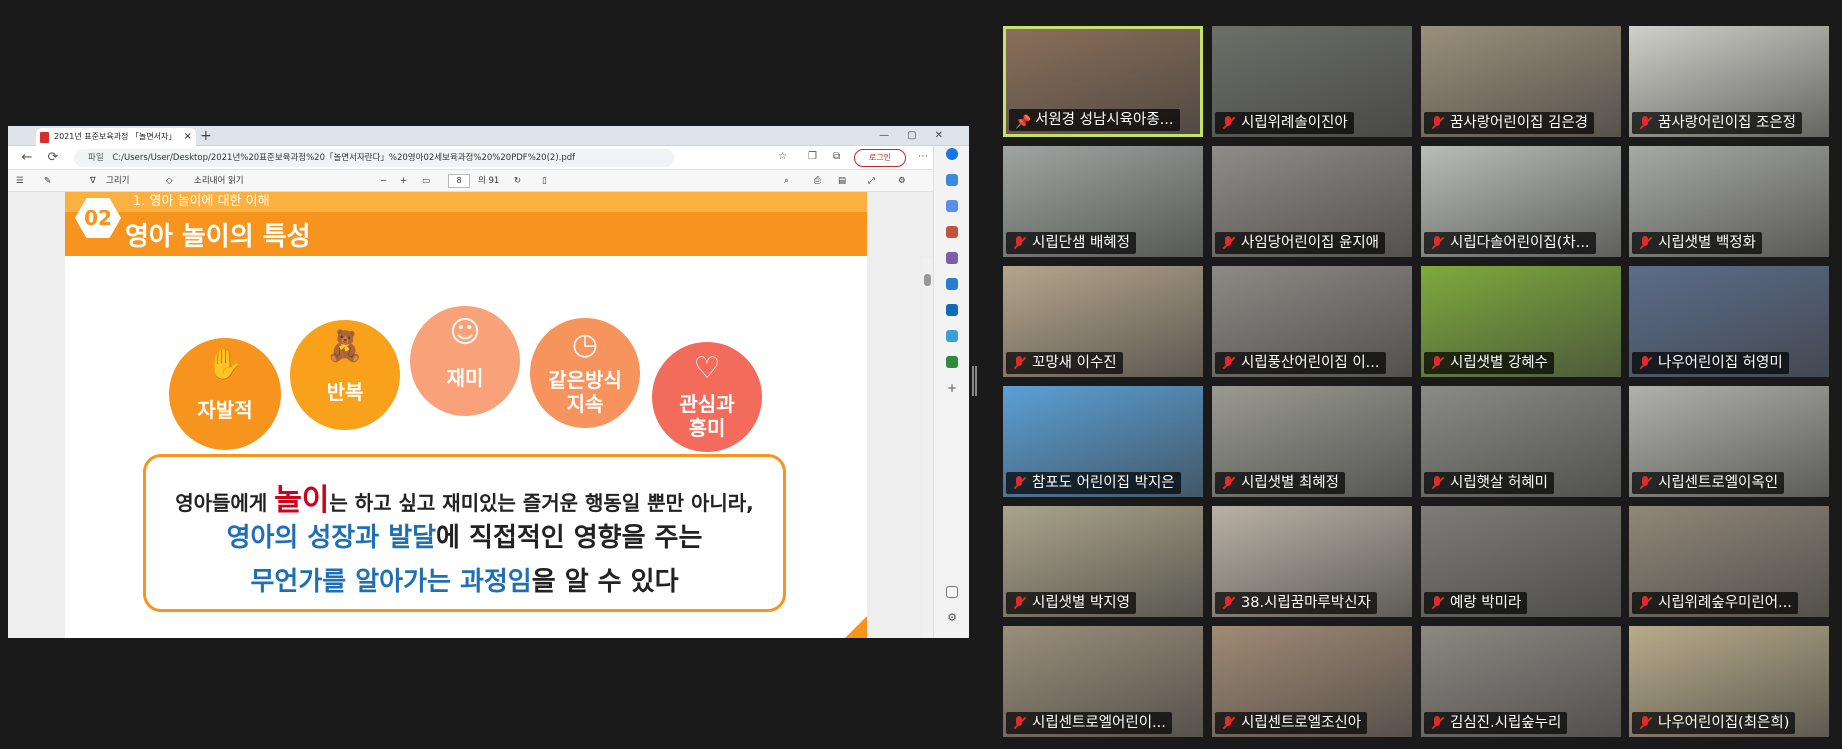 The image size is (1842, 749). What do you see at coordinates (464, 497) in the screenshot?
I see `summary-line-1: 영아들에게 놀이는 하고 싶고 재미있는 즐거운 행동일 뿐만 아니라,` at bounding box center [464, 497].